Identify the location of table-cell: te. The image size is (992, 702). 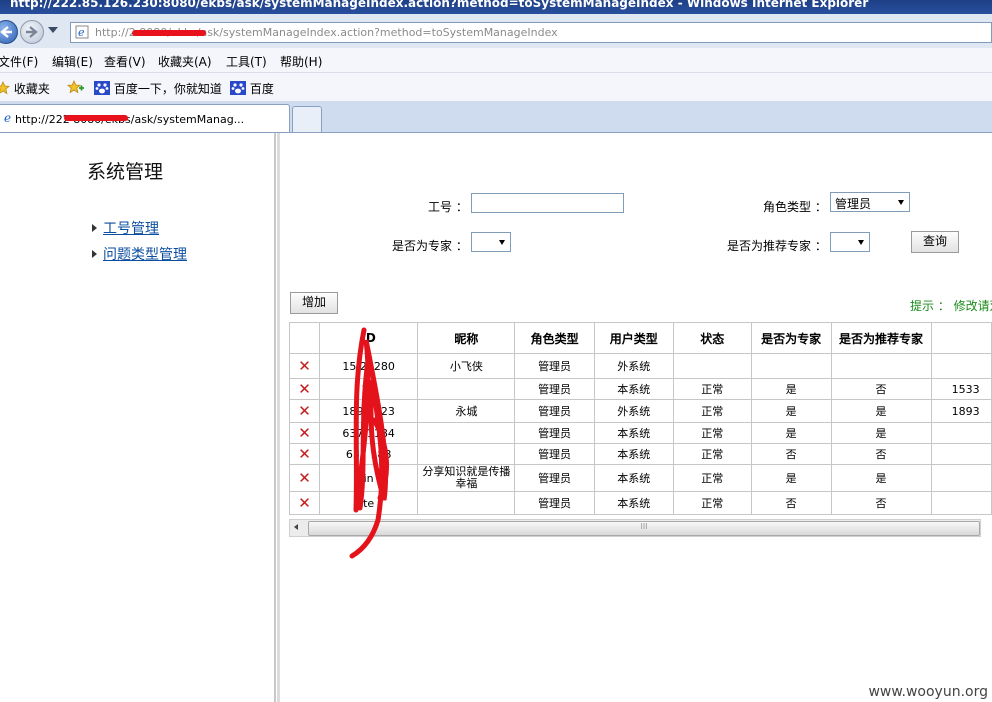
(368, 503).